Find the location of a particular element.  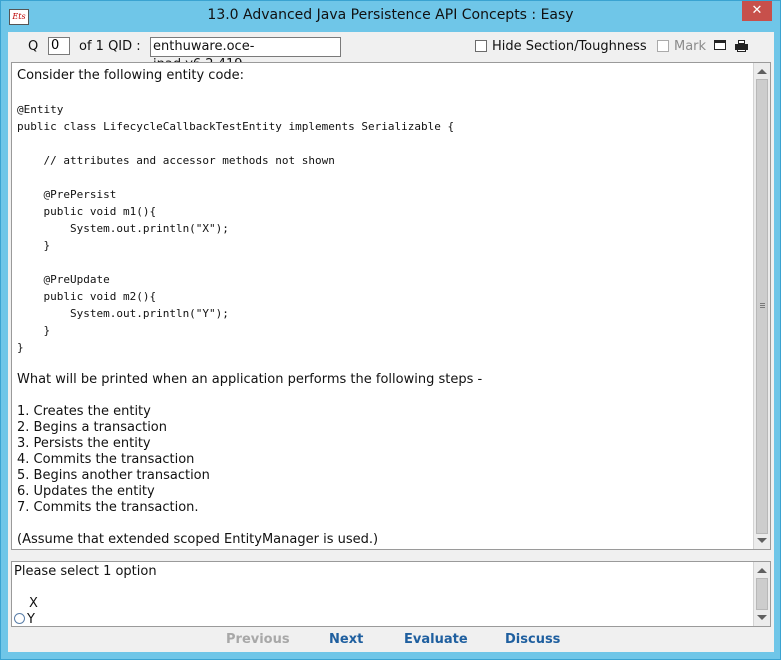

discuss-button: Discuss is located at coordinates (532, 639).